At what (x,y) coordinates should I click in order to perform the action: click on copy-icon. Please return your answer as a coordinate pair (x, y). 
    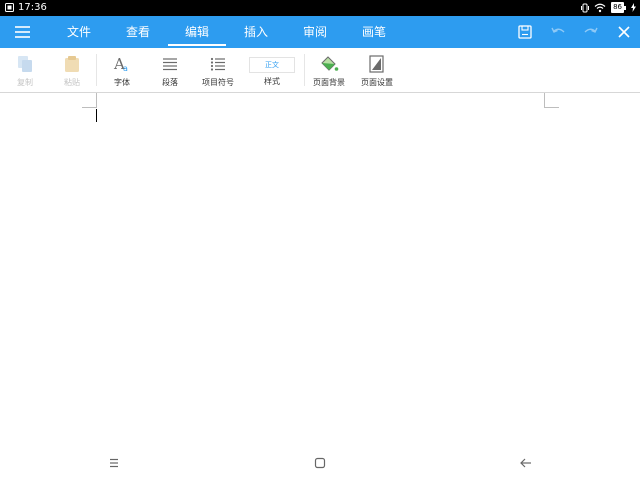
    Looking at the image, I should click on (25, 64).